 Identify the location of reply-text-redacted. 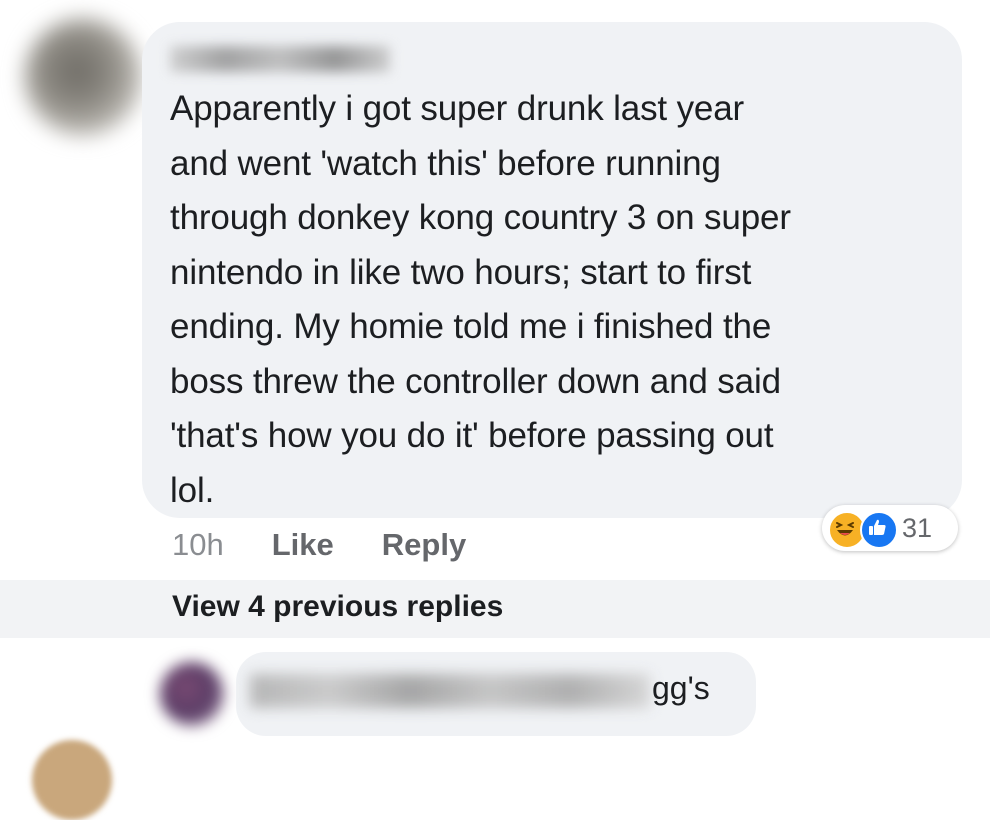
(450, 691).